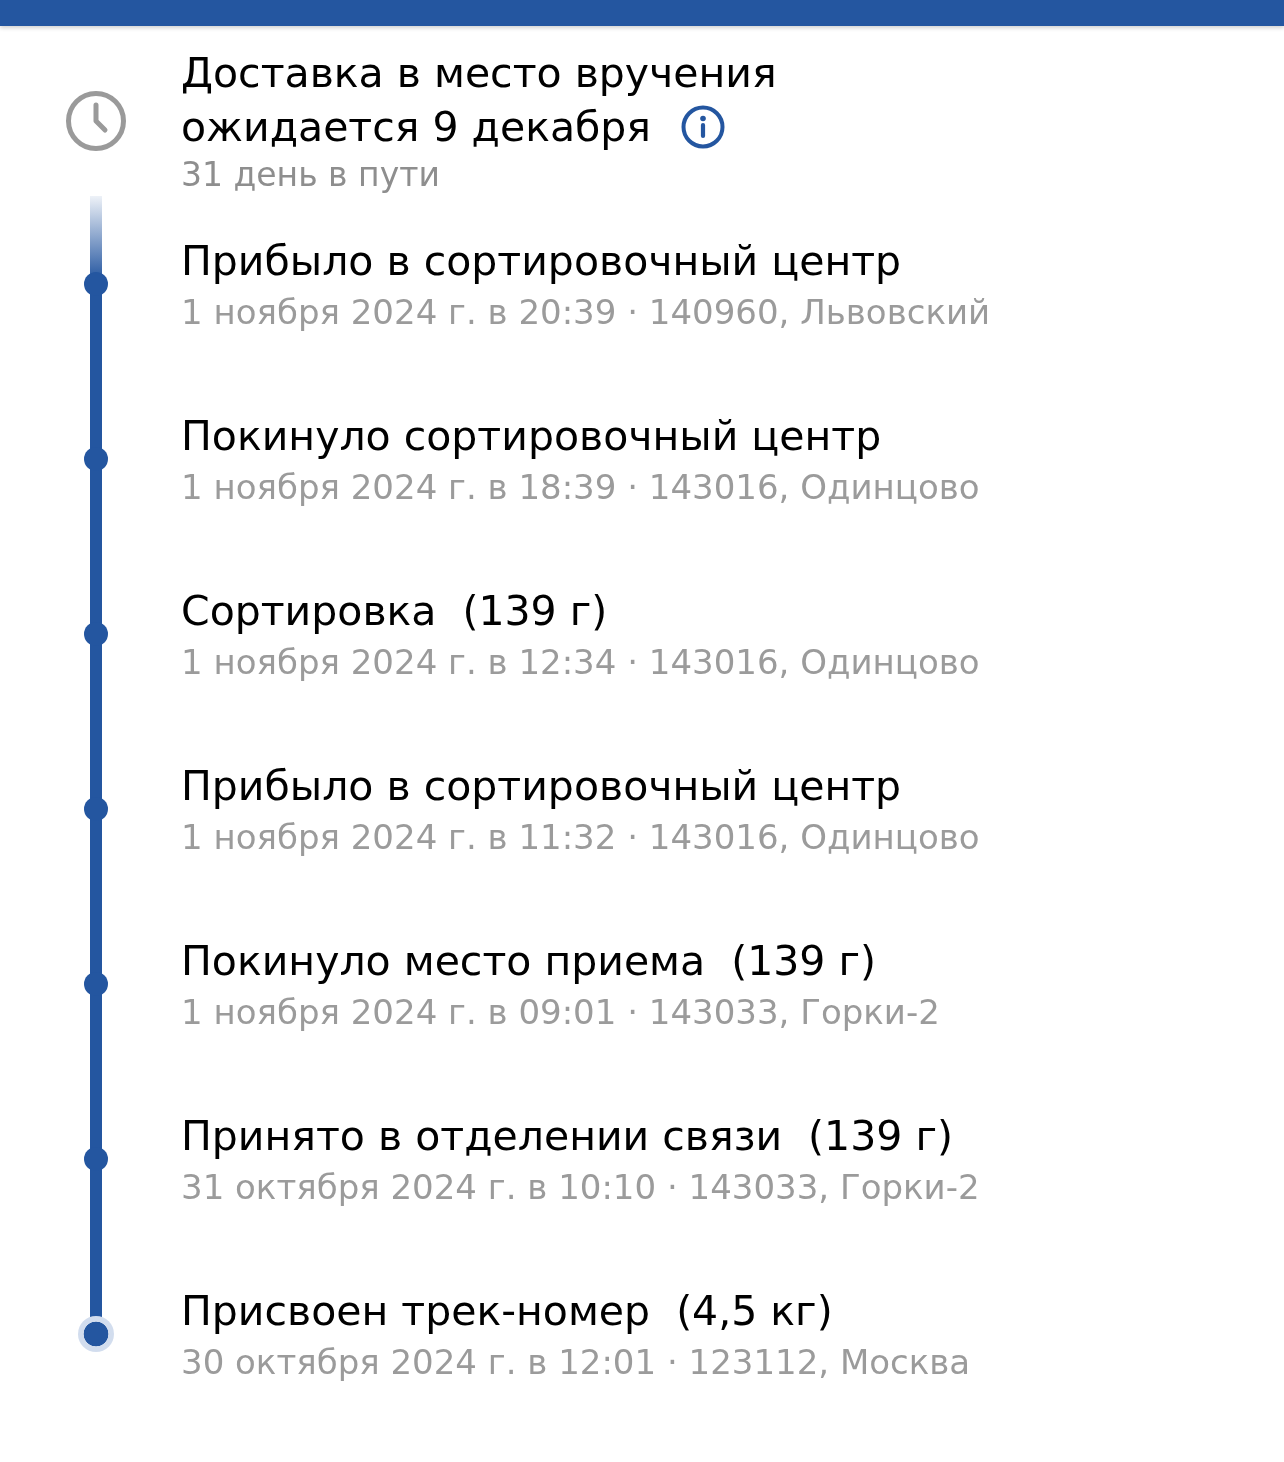 This screenshot has height=1462, width=1284. What do you see at coordinates (416, 127) in the screenshot?
I see `delivery-estimate: ожидается 9 декабря` at bounding box center [416, 127].